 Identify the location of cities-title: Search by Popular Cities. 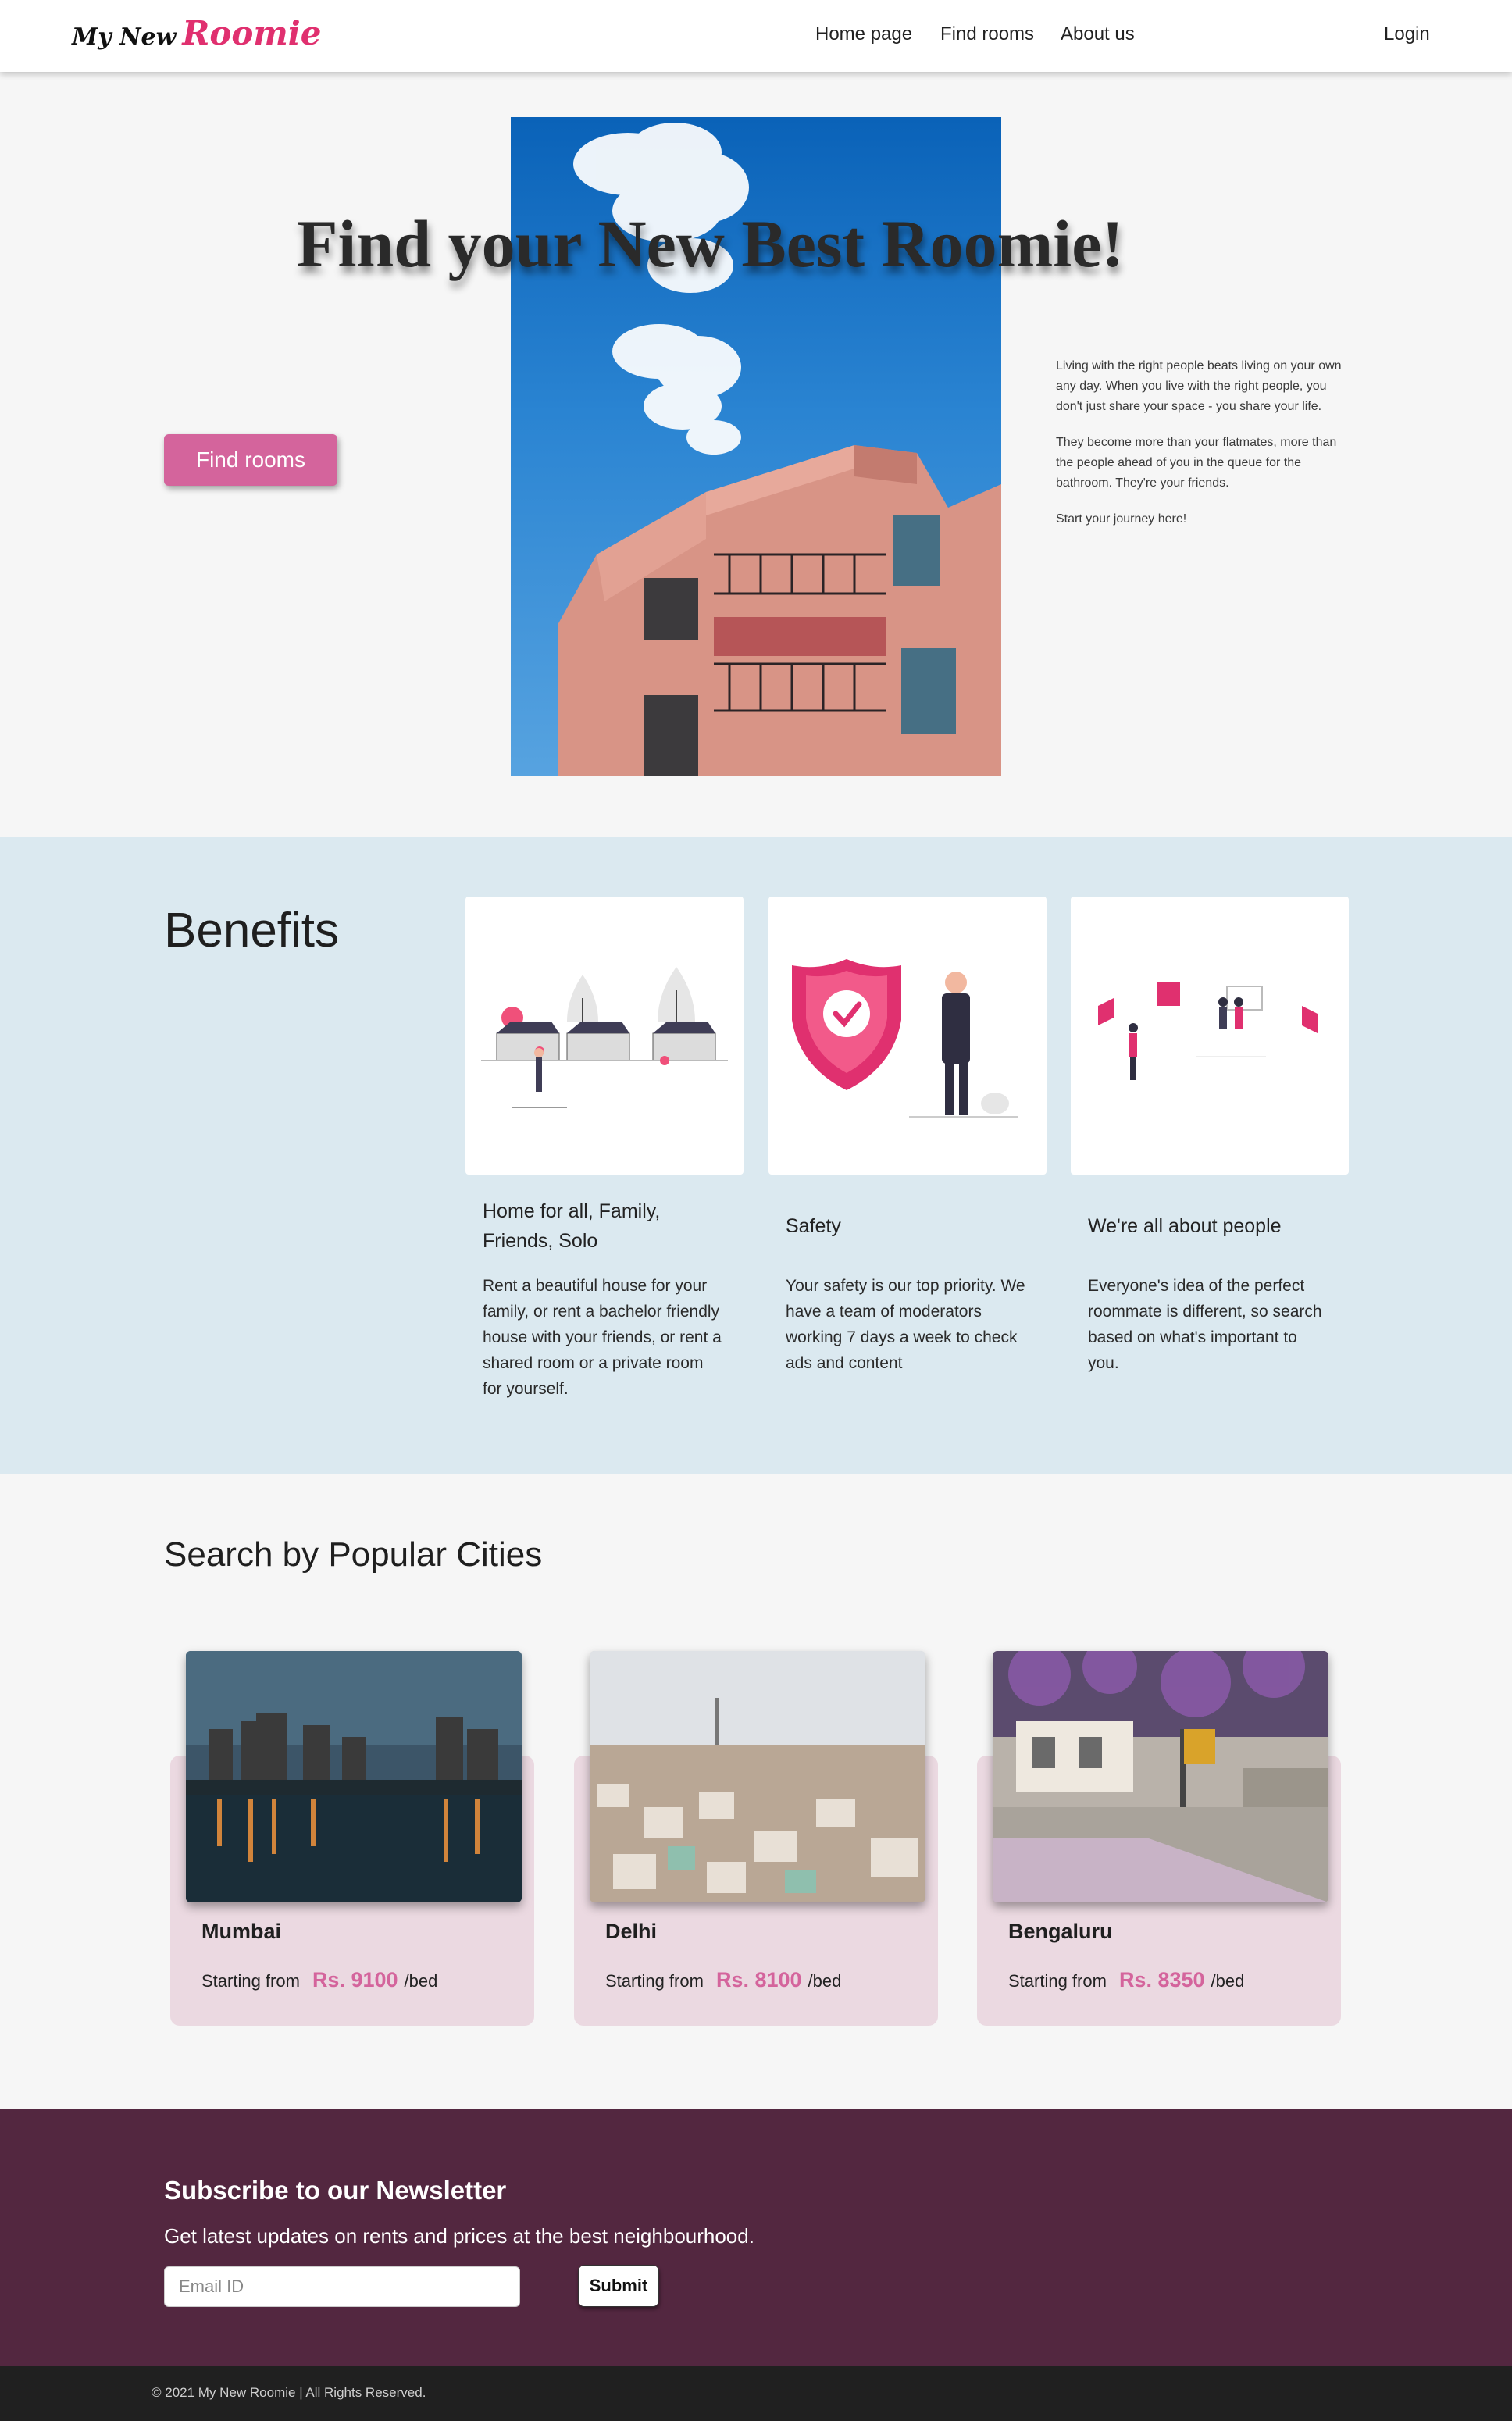
(353, 1555).